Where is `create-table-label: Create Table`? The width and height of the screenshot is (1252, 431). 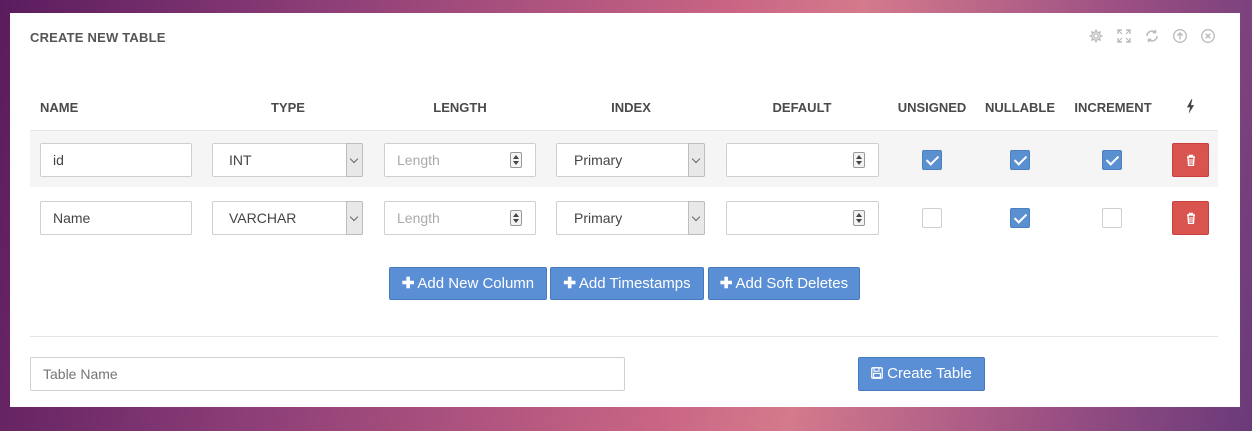
create-table-label: Create Table is located at coordinates (929, 373).